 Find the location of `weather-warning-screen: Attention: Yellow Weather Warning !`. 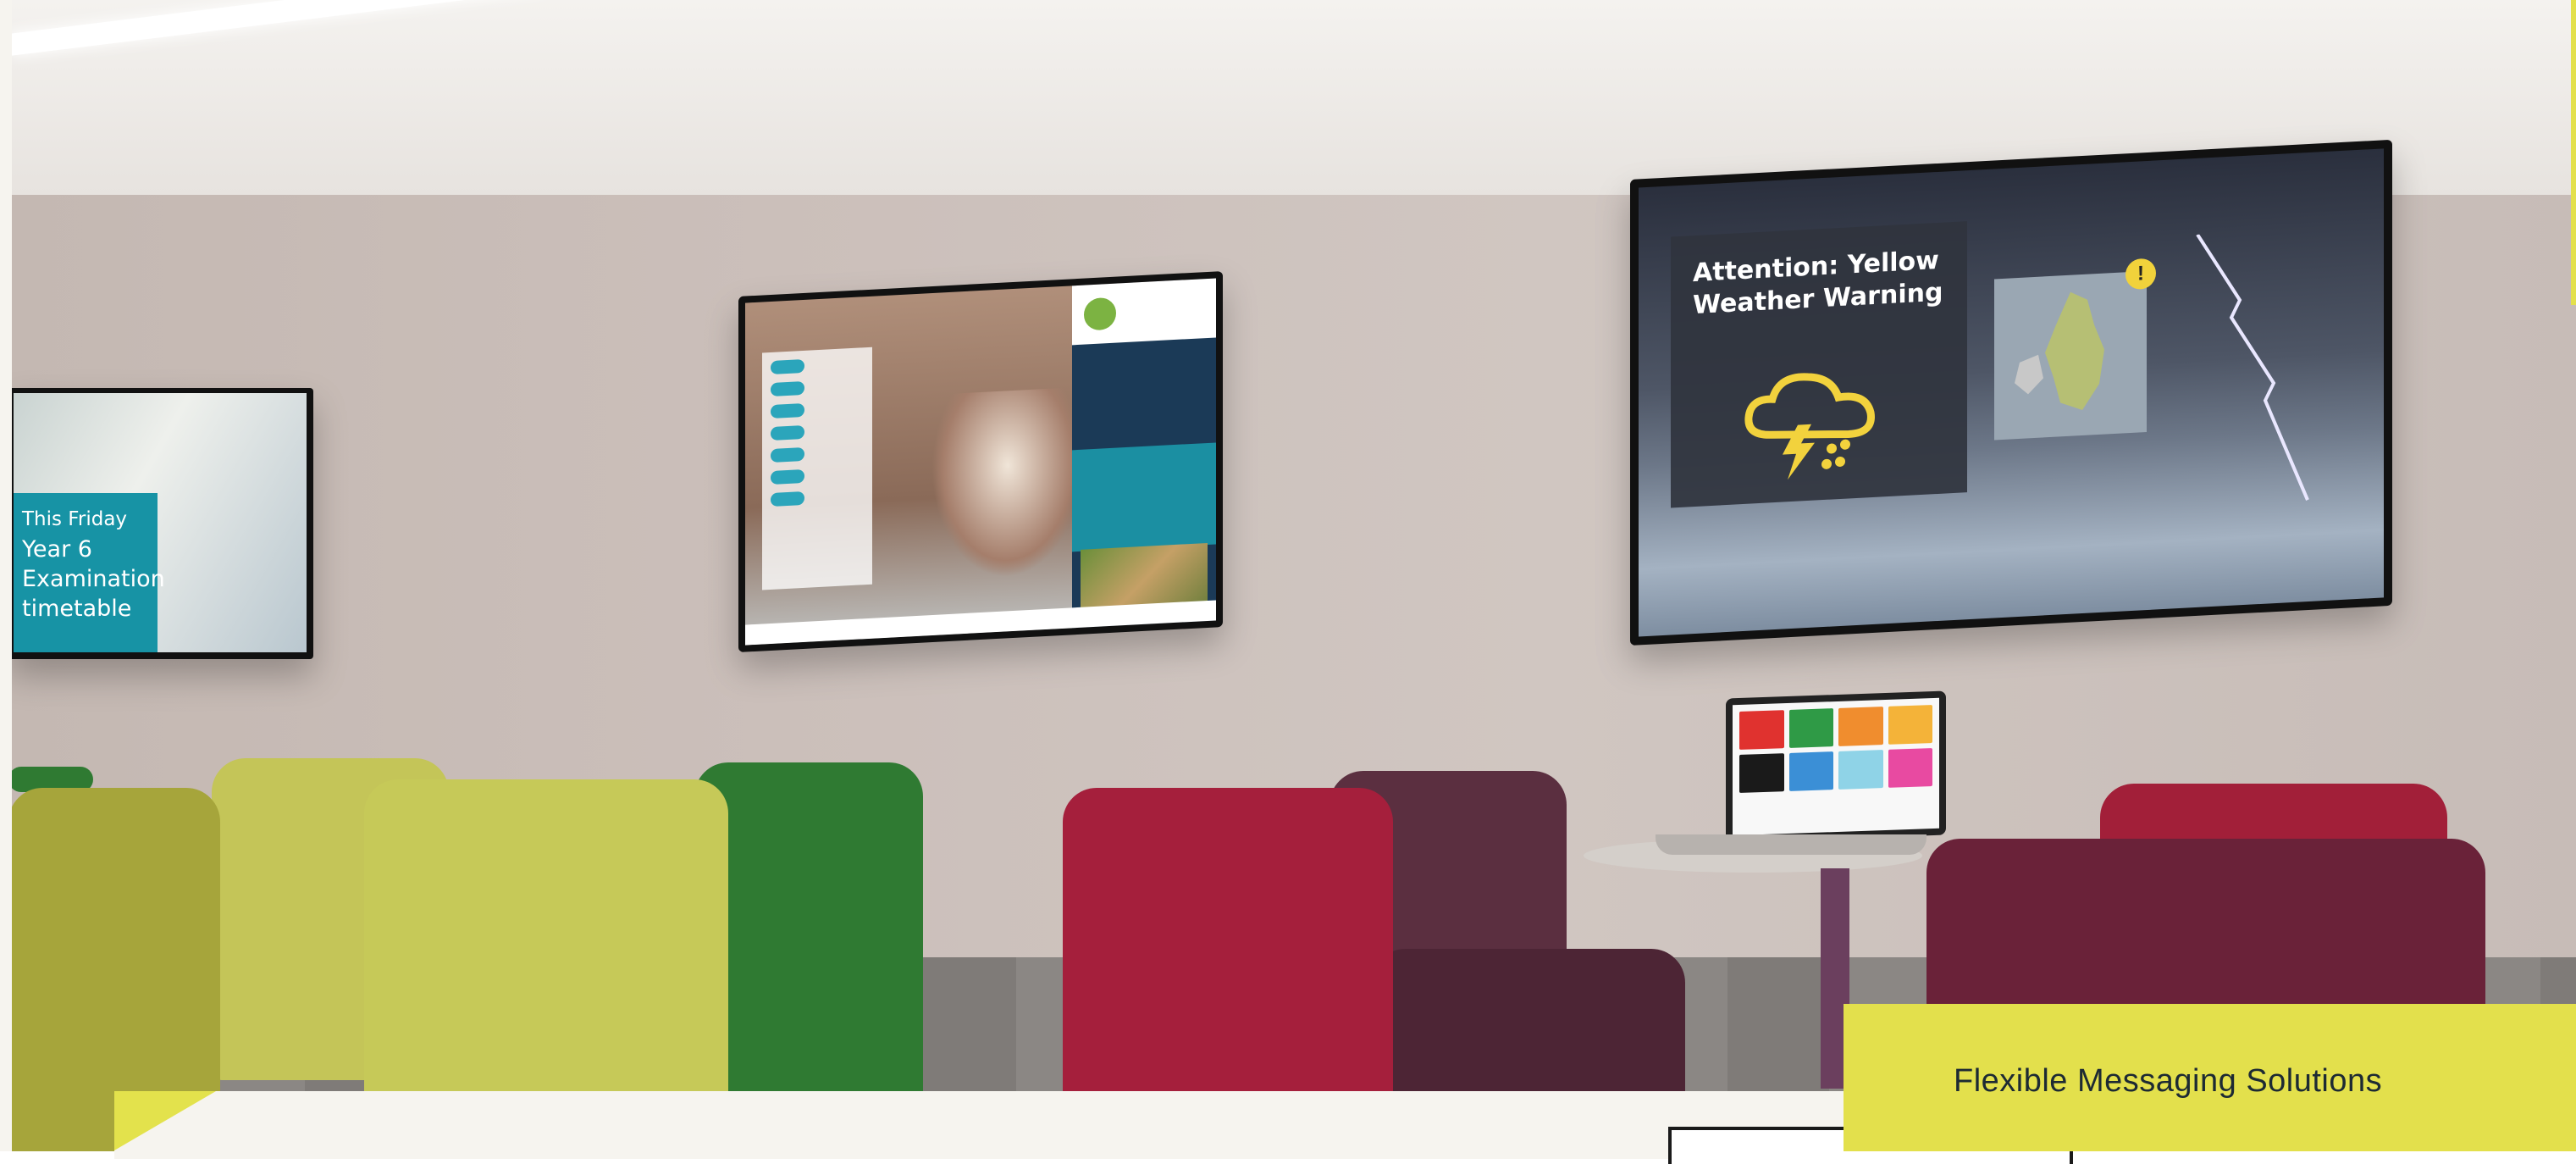

weather-warning-screen: Attention: Yellow Weather Warning ! is located at coordinates (2012, 392).